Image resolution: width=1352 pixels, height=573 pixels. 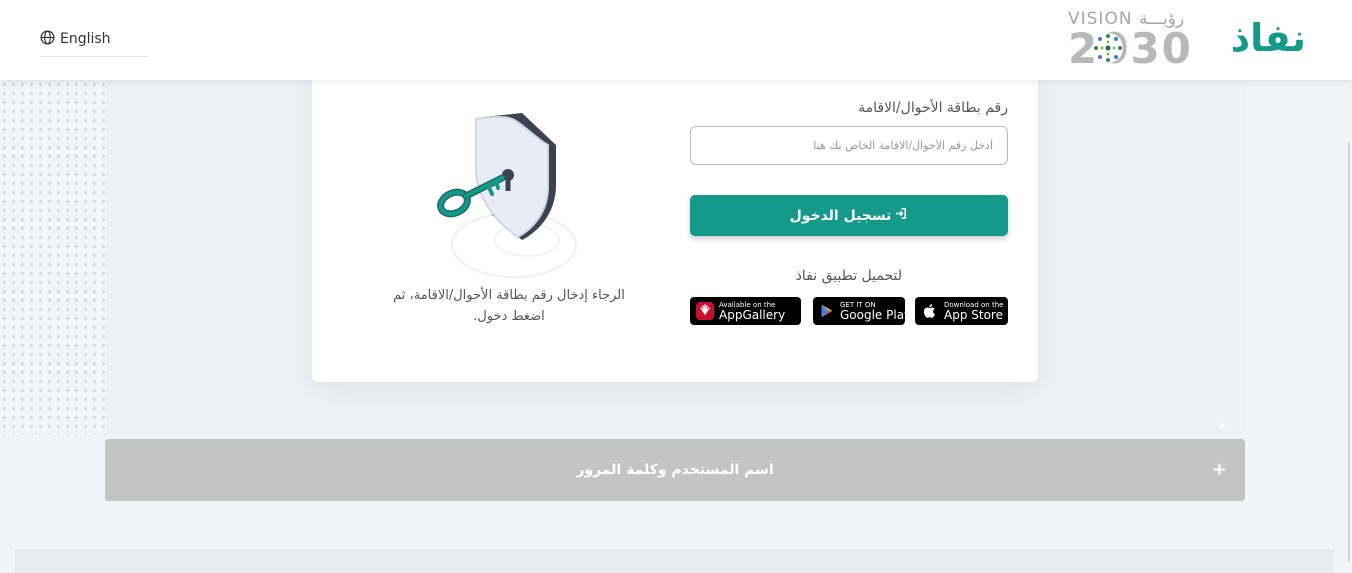 What do you see at coordinates (85, 39) in the screenshot?
I see `language-label: English` at bounding box center [85, 39].